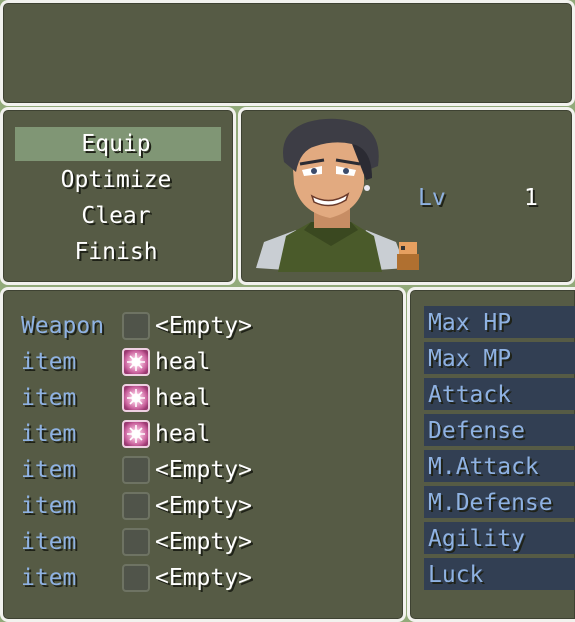  I want to click on actor-portrait, so click(331, 195).